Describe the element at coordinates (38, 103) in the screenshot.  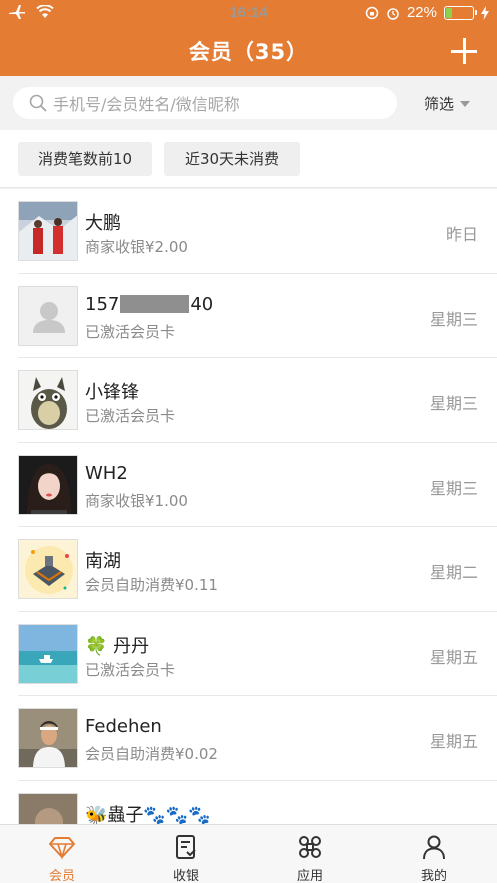
I see `search-icon` at that location.